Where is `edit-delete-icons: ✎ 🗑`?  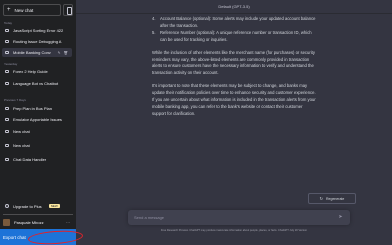 edit-delete-icons: ✎ 🗑 is located at coordinates (63, 53).